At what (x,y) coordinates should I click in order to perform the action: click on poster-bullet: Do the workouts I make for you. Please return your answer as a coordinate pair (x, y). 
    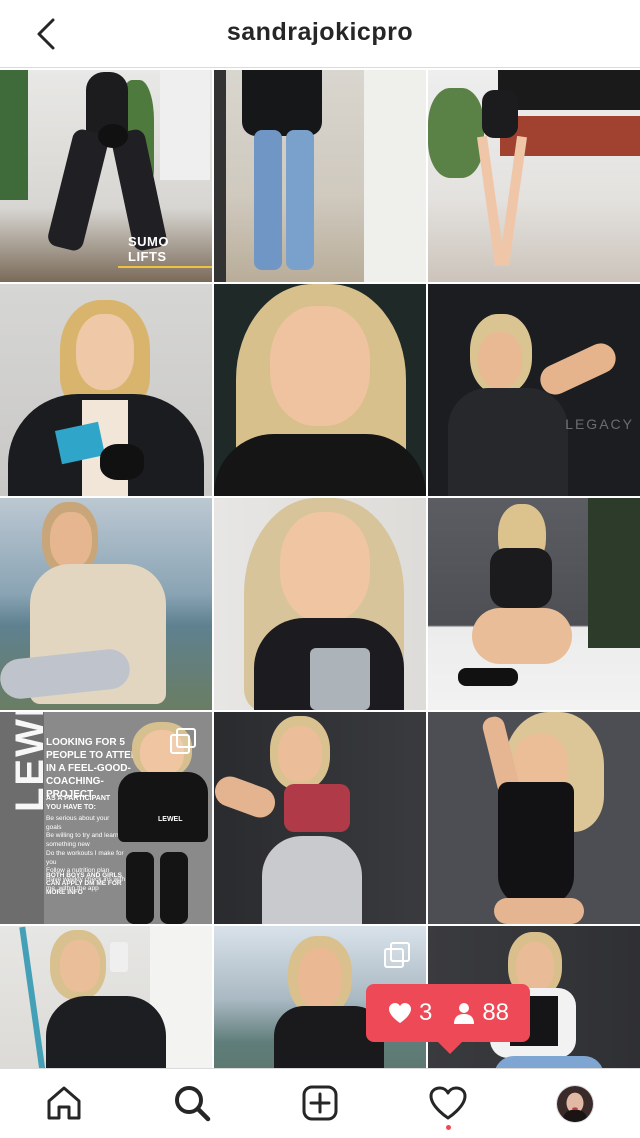
    Looking at the image, I should click on (85, 857).